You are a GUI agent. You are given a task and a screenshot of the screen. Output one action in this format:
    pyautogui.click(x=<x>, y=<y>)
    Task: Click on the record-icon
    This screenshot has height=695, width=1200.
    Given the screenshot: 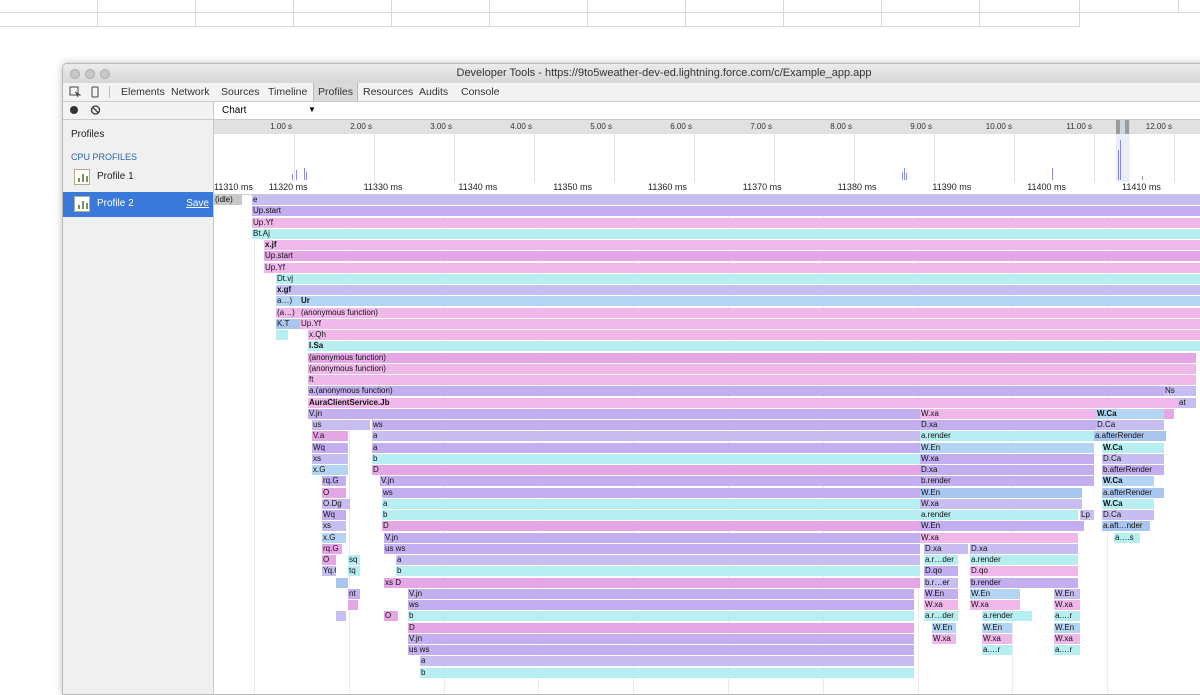 What is the action you would take?
    pyautogui.click(x=74, y=112)
    